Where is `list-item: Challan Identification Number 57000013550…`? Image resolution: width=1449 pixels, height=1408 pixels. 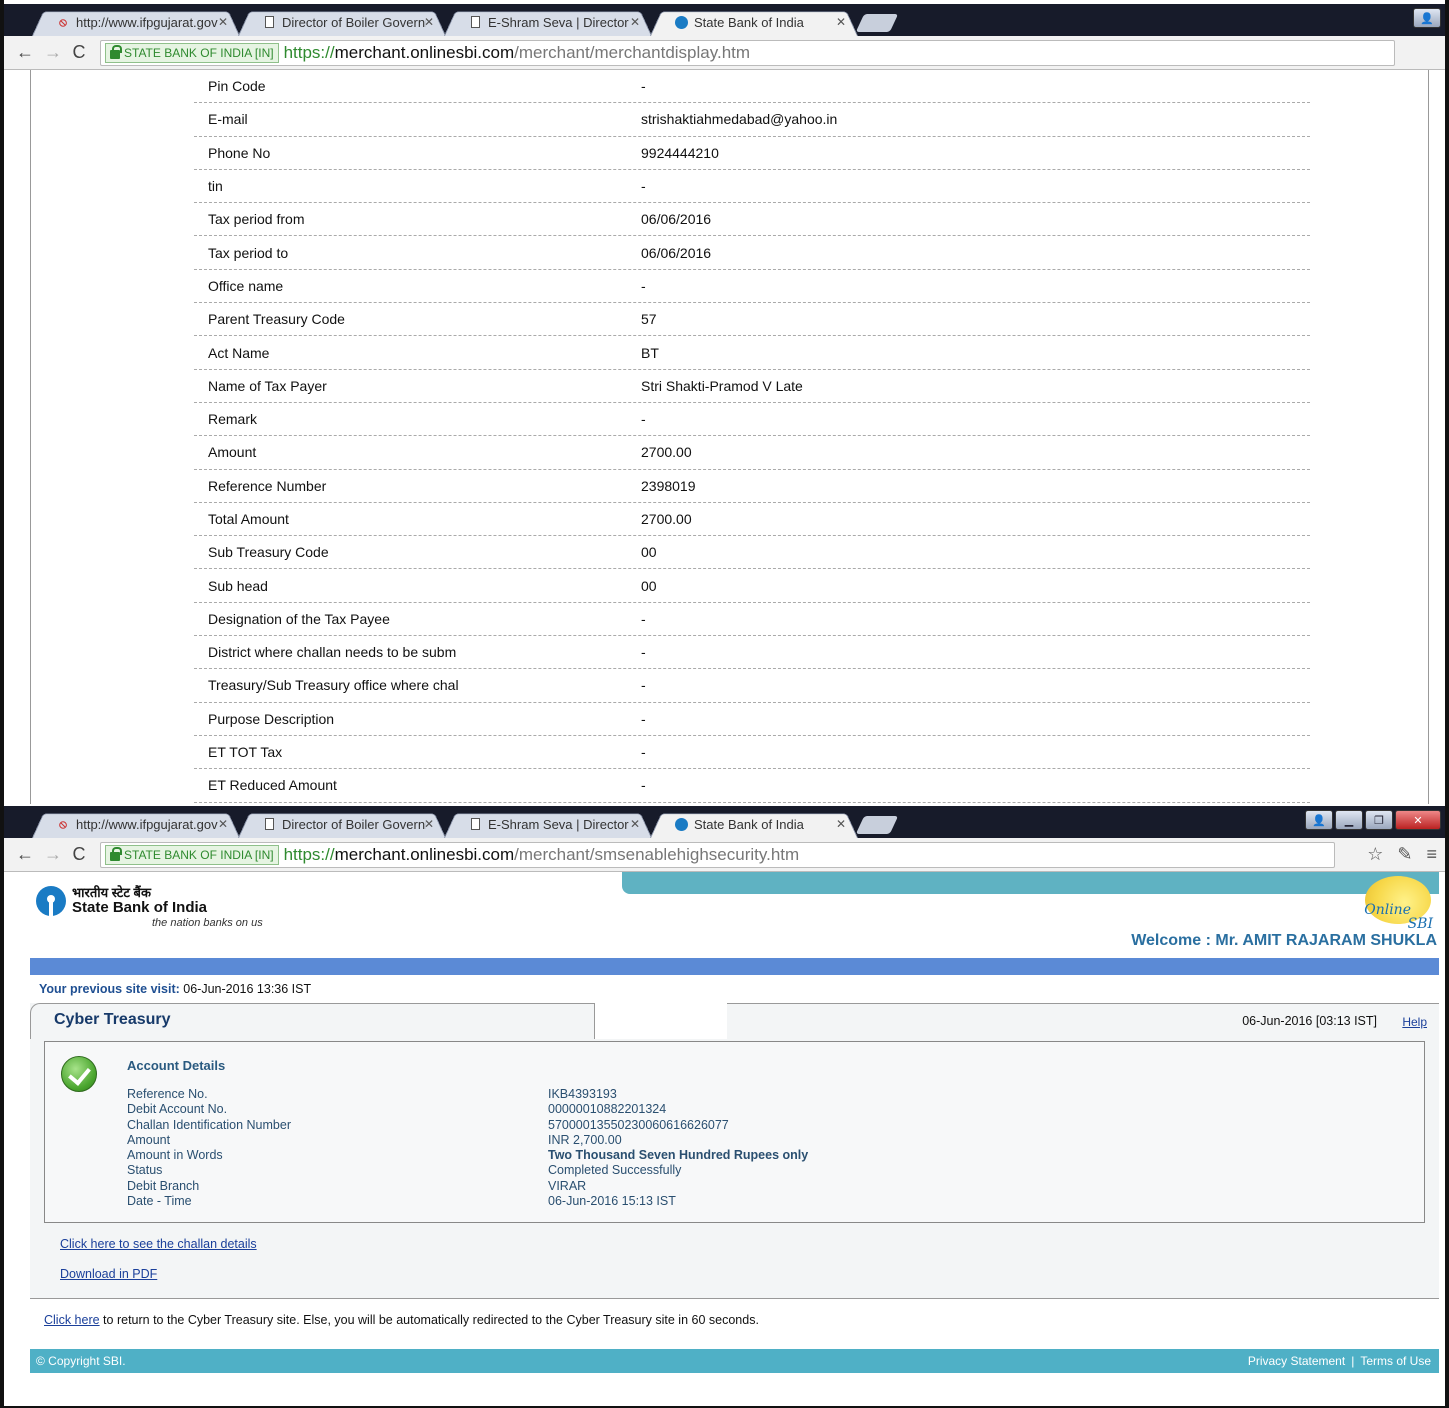 list-item: Challan Identification Number 57000013550… is located at coordinates (775, 1125).